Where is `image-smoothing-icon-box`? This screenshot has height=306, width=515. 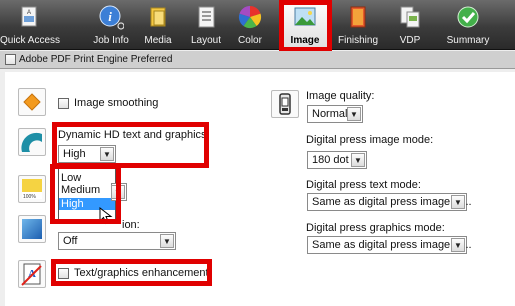 image-smoothing-icon-box is located at coordinates (32, 102).